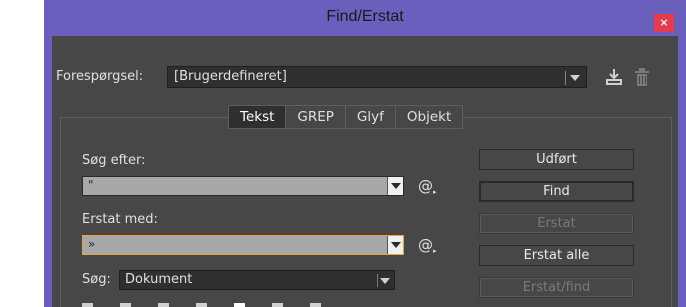 The image size is (686, 307). Describe the element at coordinates (114, 160) in the screenshot. I see `find-label: Søg efter:` at that location.